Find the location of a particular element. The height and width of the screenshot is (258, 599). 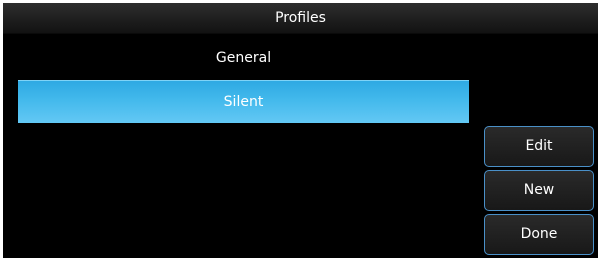

new-button: New is located at coordinates (539, 190).